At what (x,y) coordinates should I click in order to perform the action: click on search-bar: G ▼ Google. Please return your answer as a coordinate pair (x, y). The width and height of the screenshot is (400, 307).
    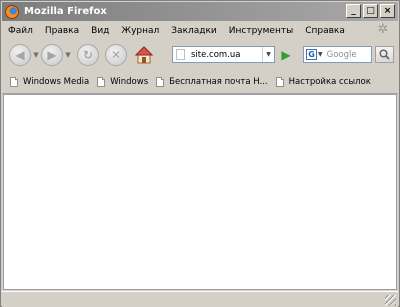
    Looking at the image, I should click on (337, 54).